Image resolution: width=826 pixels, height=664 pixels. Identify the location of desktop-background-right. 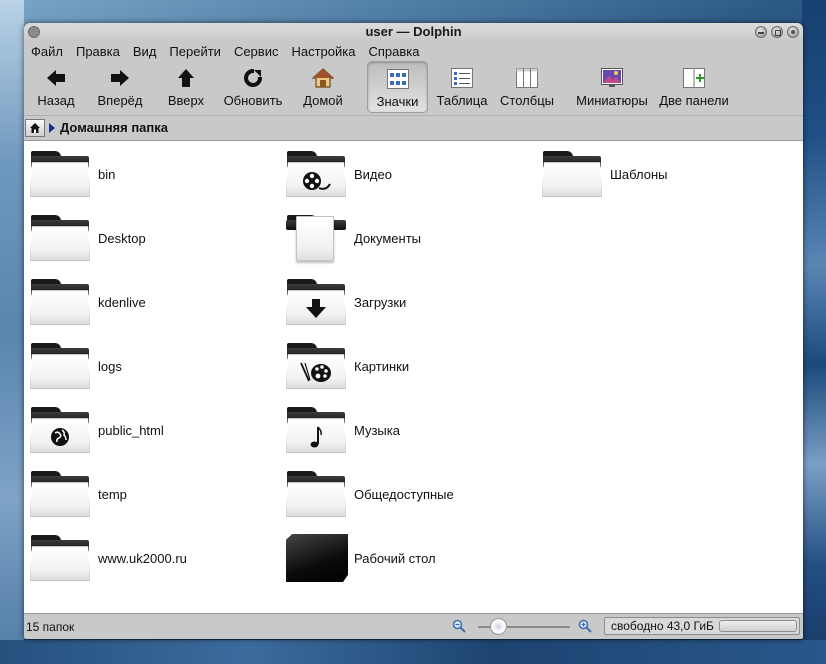
(814, 332).